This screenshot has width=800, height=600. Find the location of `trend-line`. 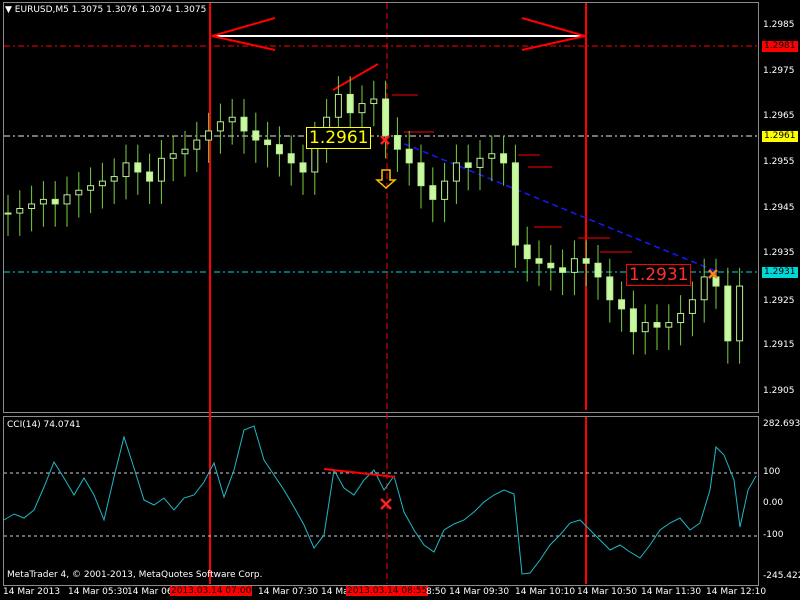

trend-line is located at coordinates (556, 206).